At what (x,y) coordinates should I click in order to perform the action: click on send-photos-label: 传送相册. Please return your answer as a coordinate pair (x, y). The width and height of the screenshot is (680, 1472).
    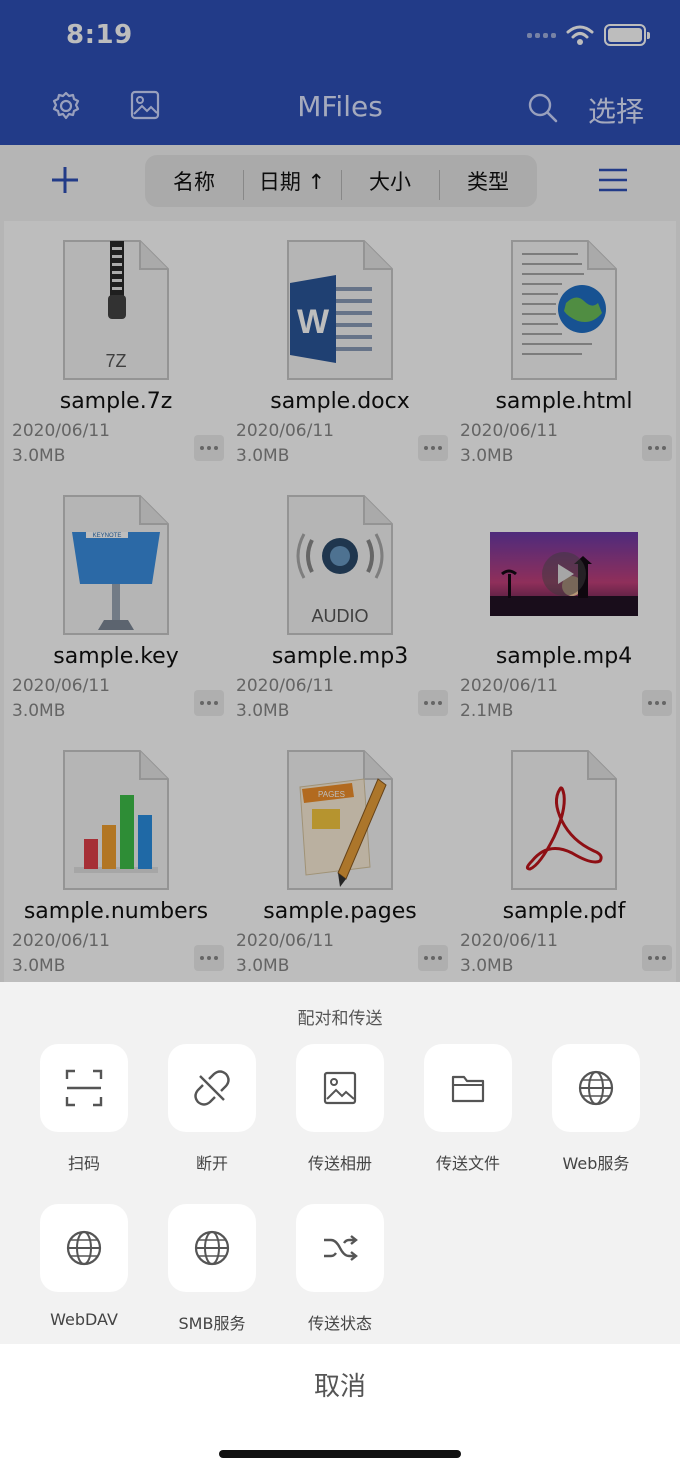
    Looking at the image, I should click on (339, 1163).